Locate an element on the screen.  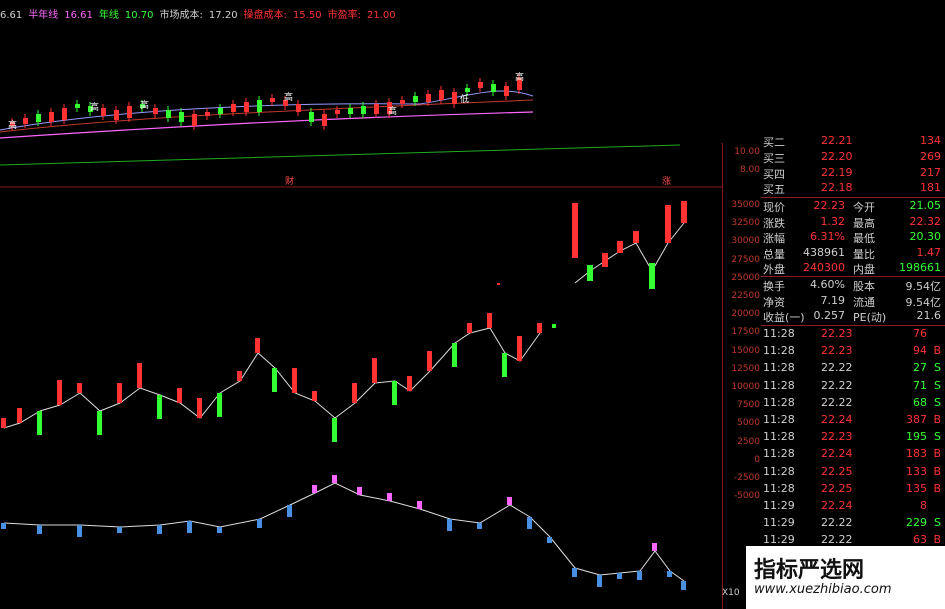
stat-value: 9.54亿 is located at coordinates (923, 302).